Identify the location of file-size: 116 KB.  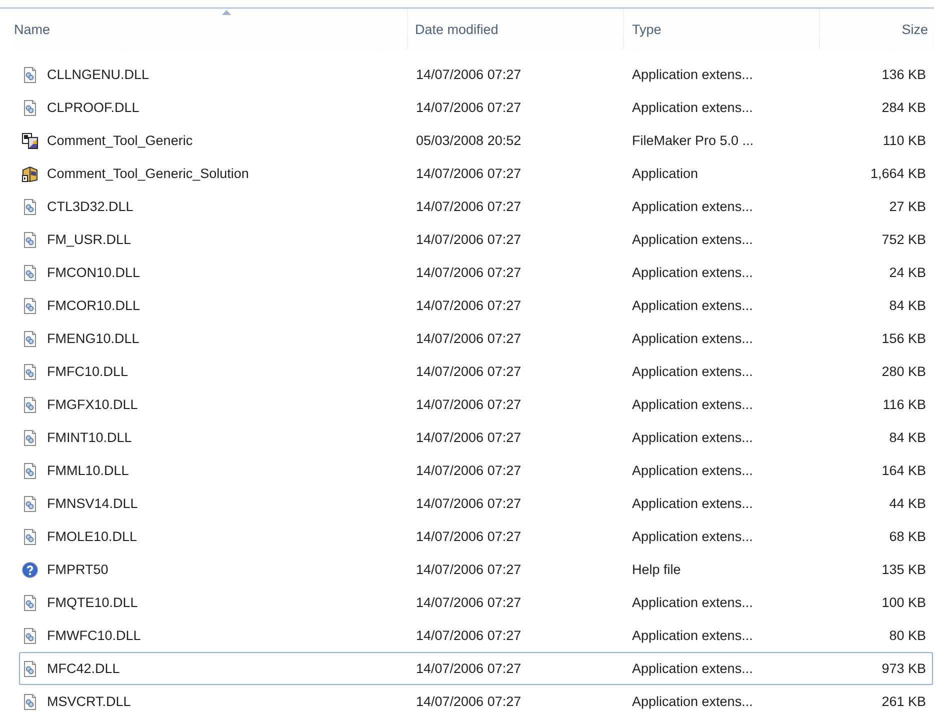
(904, 404).